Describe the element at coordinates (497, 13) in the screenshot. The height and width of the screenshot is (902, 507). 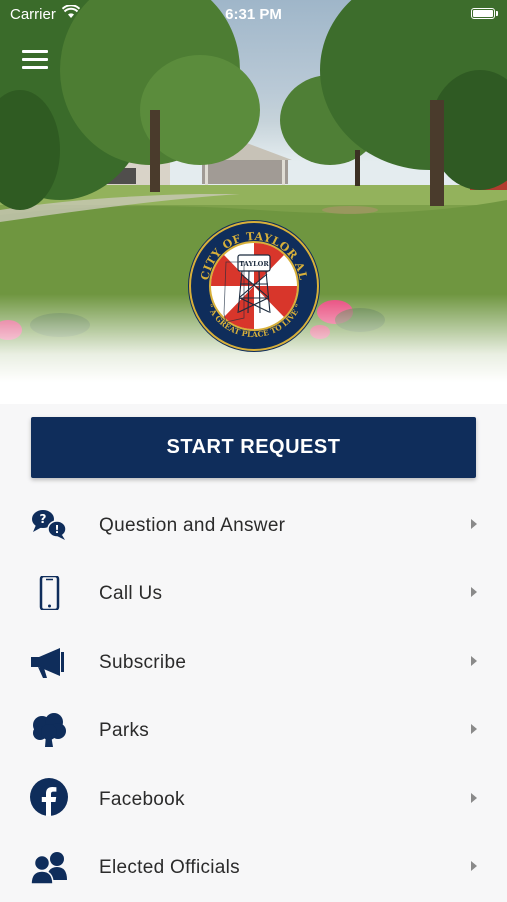
I see `battery-cap-icon` at that location.